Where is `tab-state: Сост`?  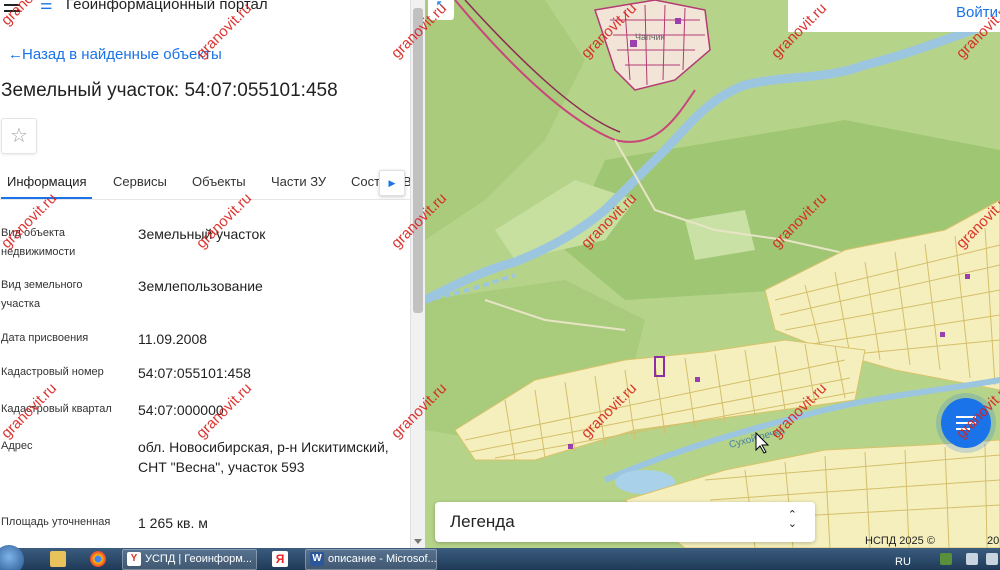
tab-state: Сост is located at coordinates (365, 181).